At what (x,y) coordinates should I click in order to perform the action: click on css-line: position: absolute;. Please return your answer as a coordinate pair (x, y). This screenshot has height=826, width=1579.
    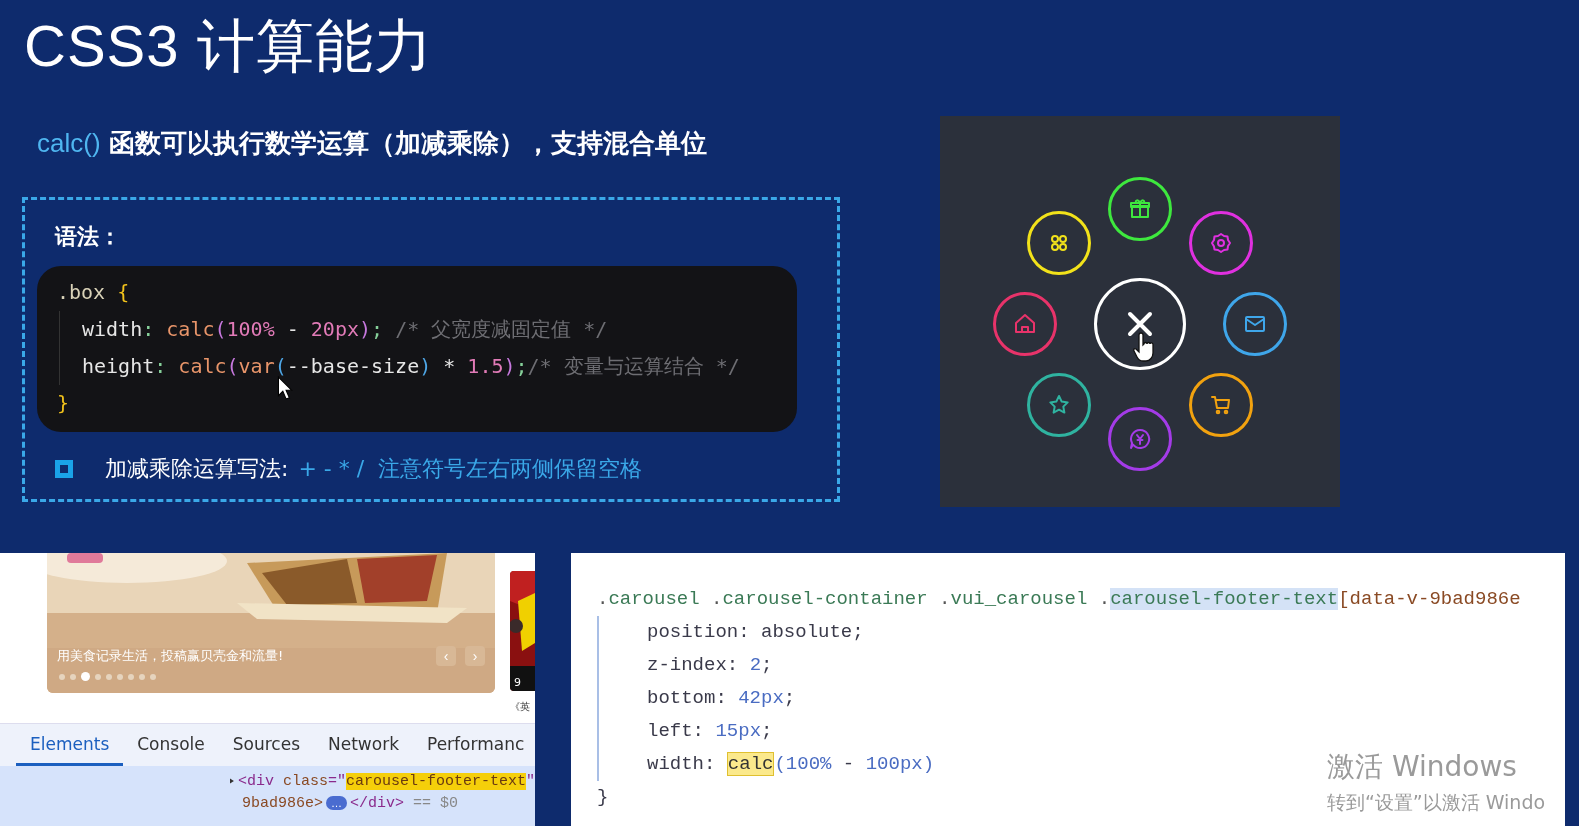
    Looking at the image, I should click on (730, 632).